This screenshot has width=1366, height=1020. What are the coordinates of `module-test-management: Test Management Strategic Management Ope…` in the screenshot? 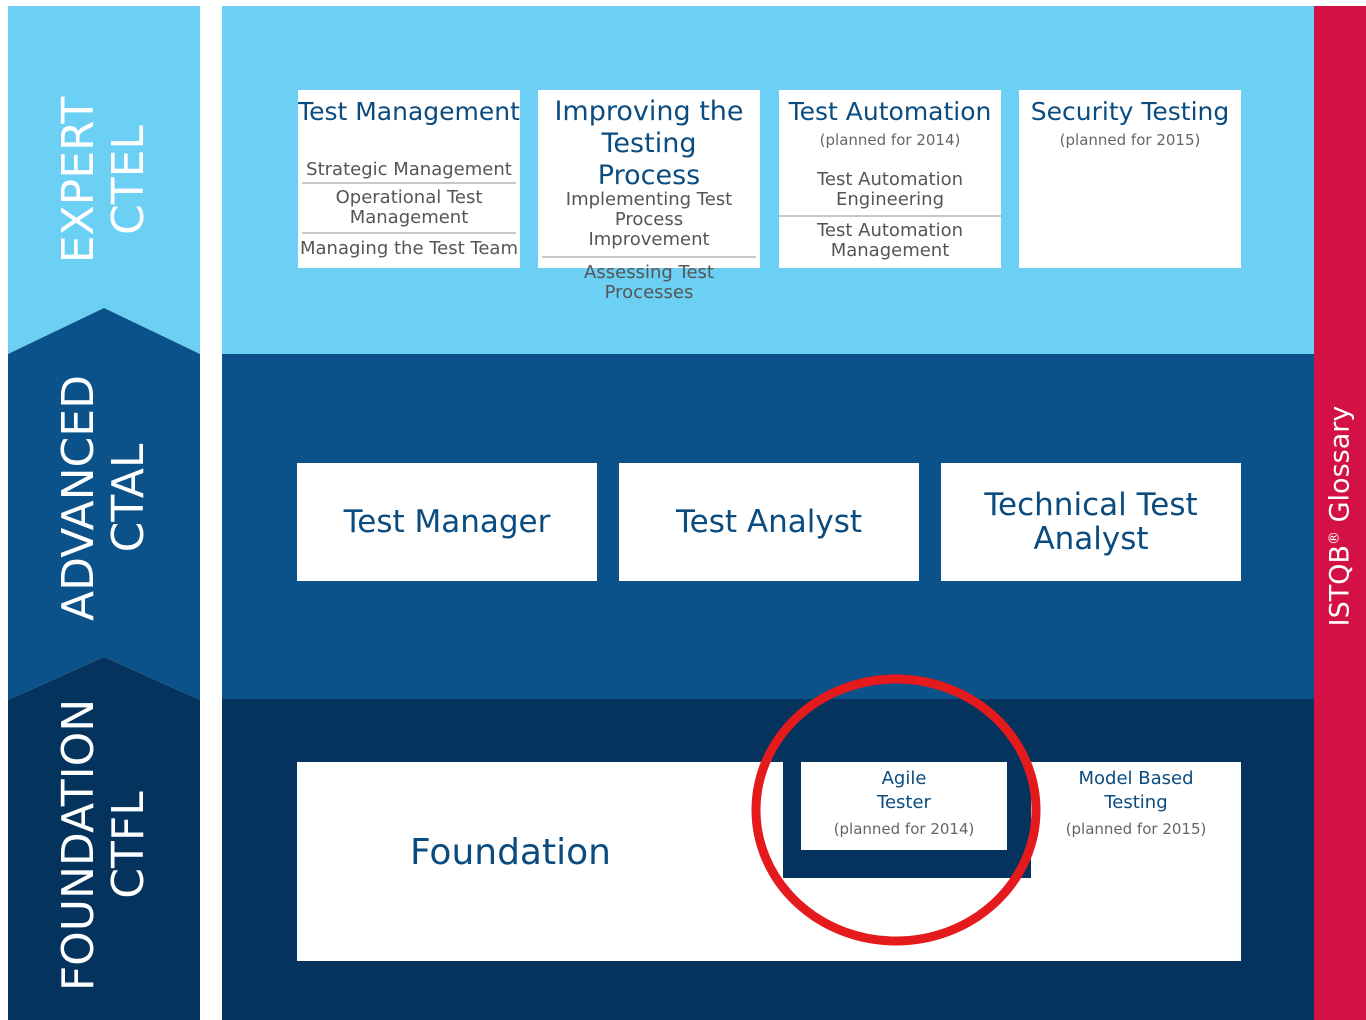 It's located at (409, 179).